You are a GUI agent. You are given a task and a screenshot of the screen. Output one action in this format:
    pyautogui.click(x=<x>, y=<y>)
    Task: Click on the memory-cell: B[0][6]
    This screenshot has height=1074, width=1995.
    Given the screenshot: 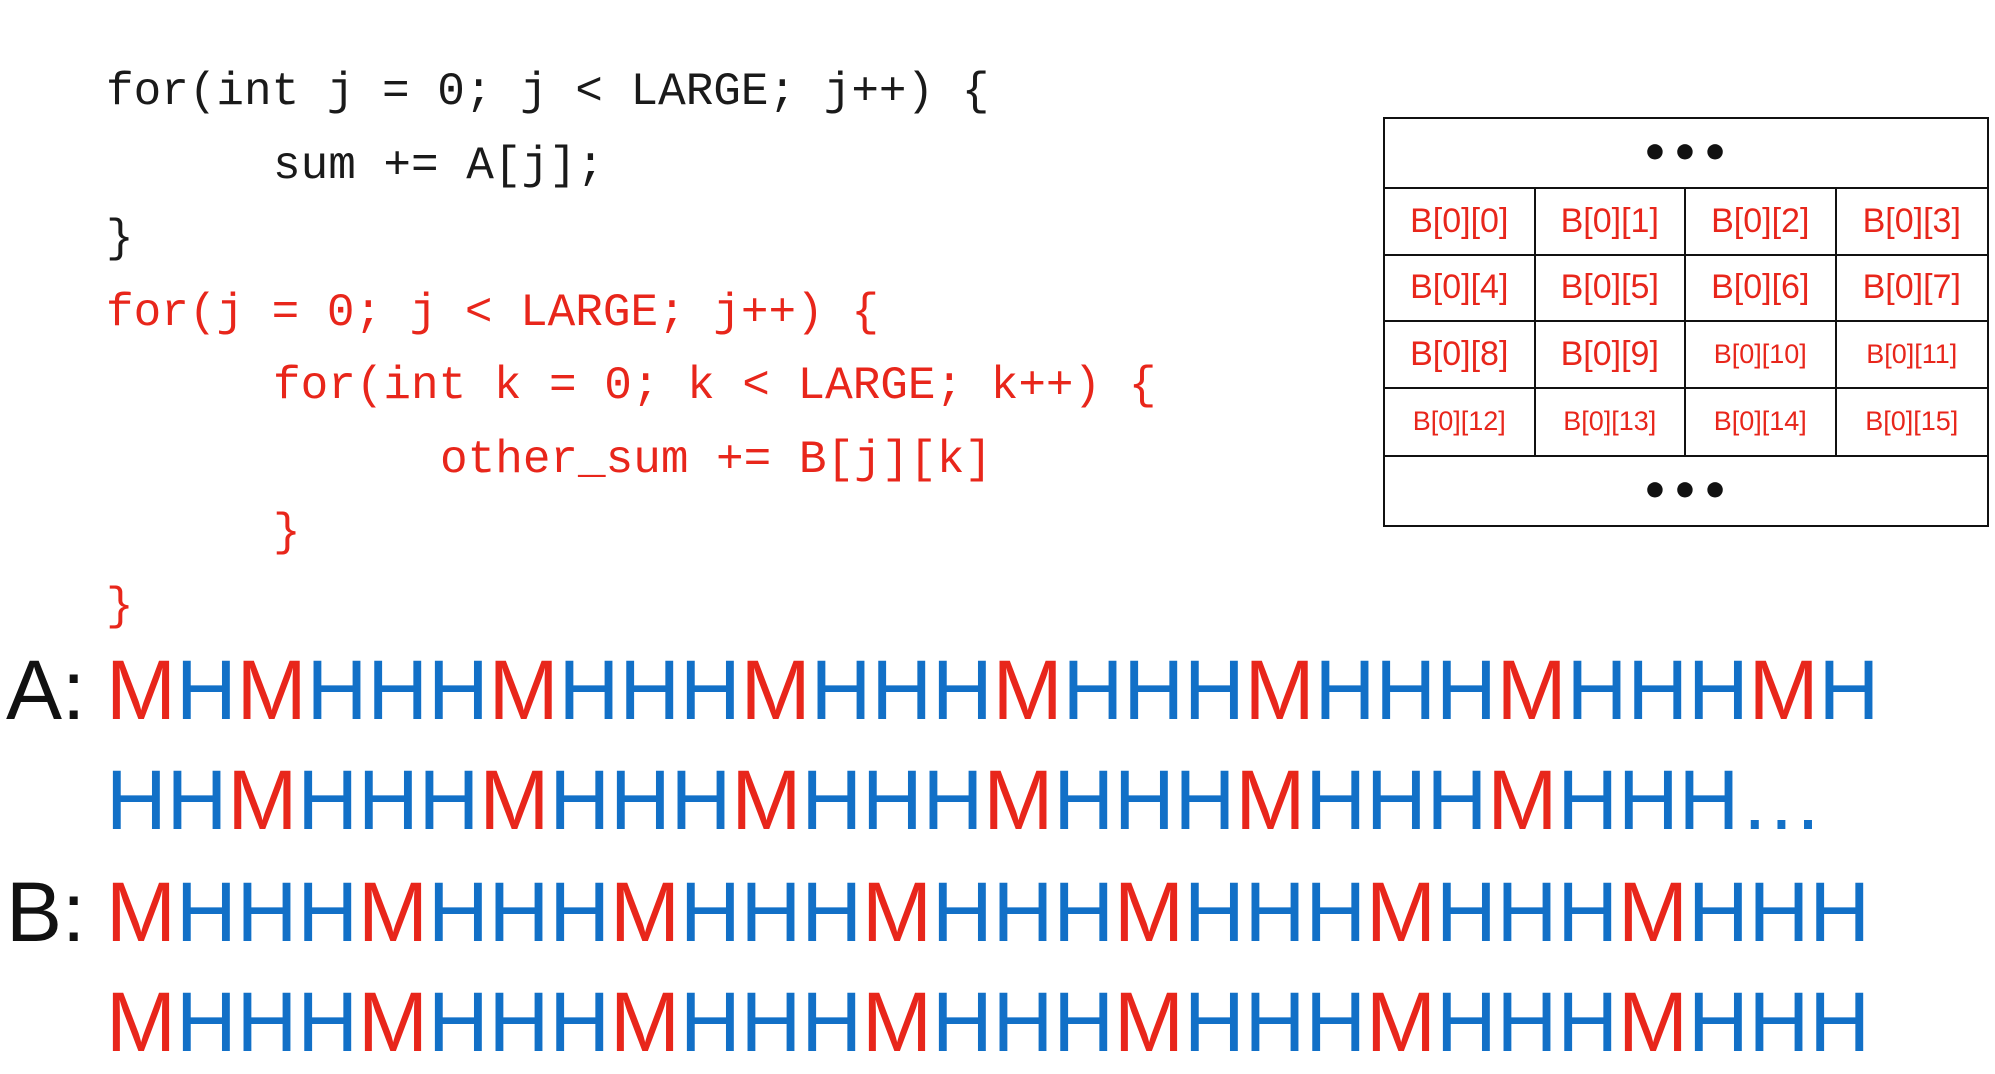 What is the action you would take?
    pyautogui.click(x=1761, y=288)
    